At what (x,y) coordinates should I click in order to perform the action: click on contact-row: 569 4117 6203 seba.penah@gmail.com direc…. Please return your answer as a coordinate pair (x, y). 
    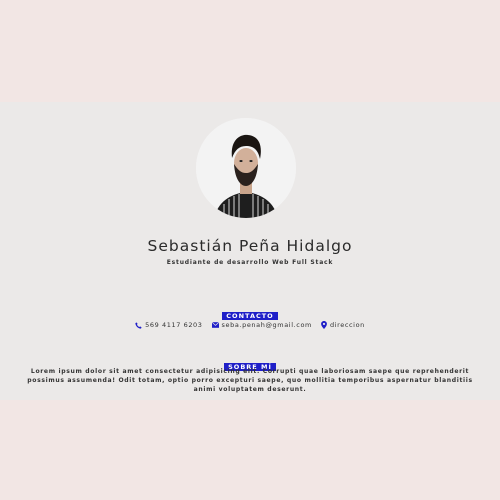
    Looking at the image, I should click on (250, 325).